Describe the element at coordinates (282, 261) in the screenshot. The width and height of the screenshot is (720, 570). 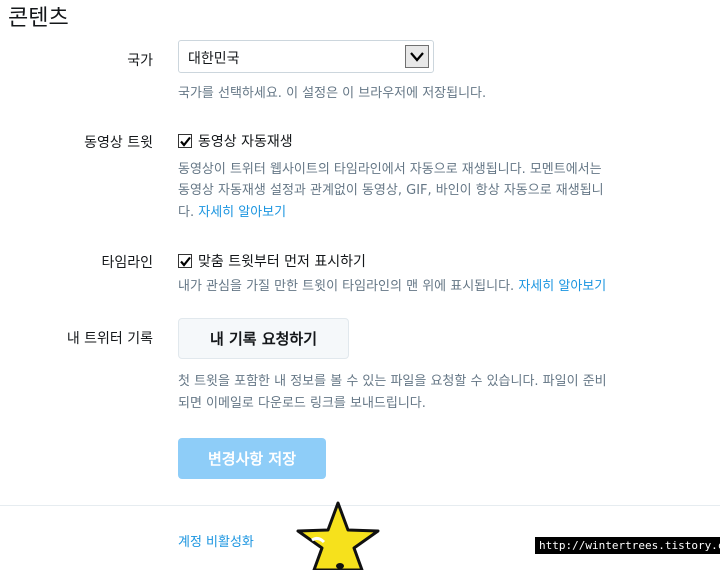
I see `best-tweets-label: 맞춤 트윗부터 먼저 표시하기` at that location.